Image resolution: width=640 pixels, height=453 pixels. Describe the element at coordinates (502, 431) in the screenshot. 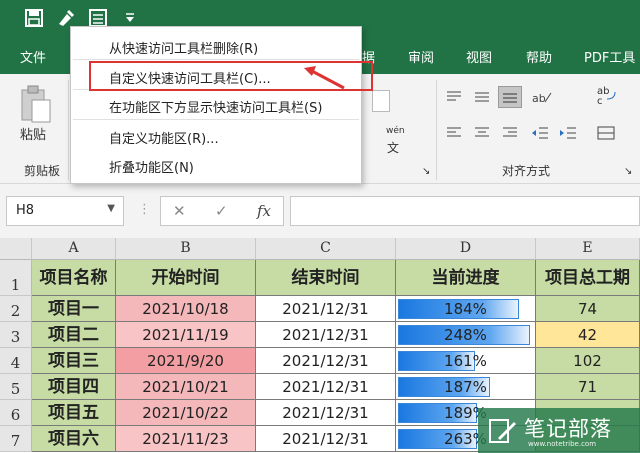

I see `pen-logo-icon` at that location.